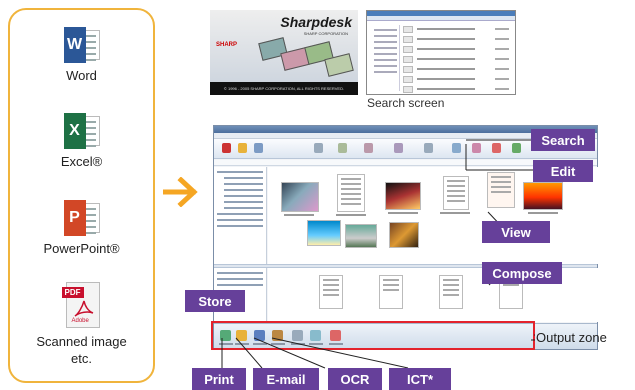 The width and height of the screenshot is (635, 390). What do you see at coordinates (563, 140) in the screenshot?
I see `search-callout: Search` at bounding box center [563, 140].